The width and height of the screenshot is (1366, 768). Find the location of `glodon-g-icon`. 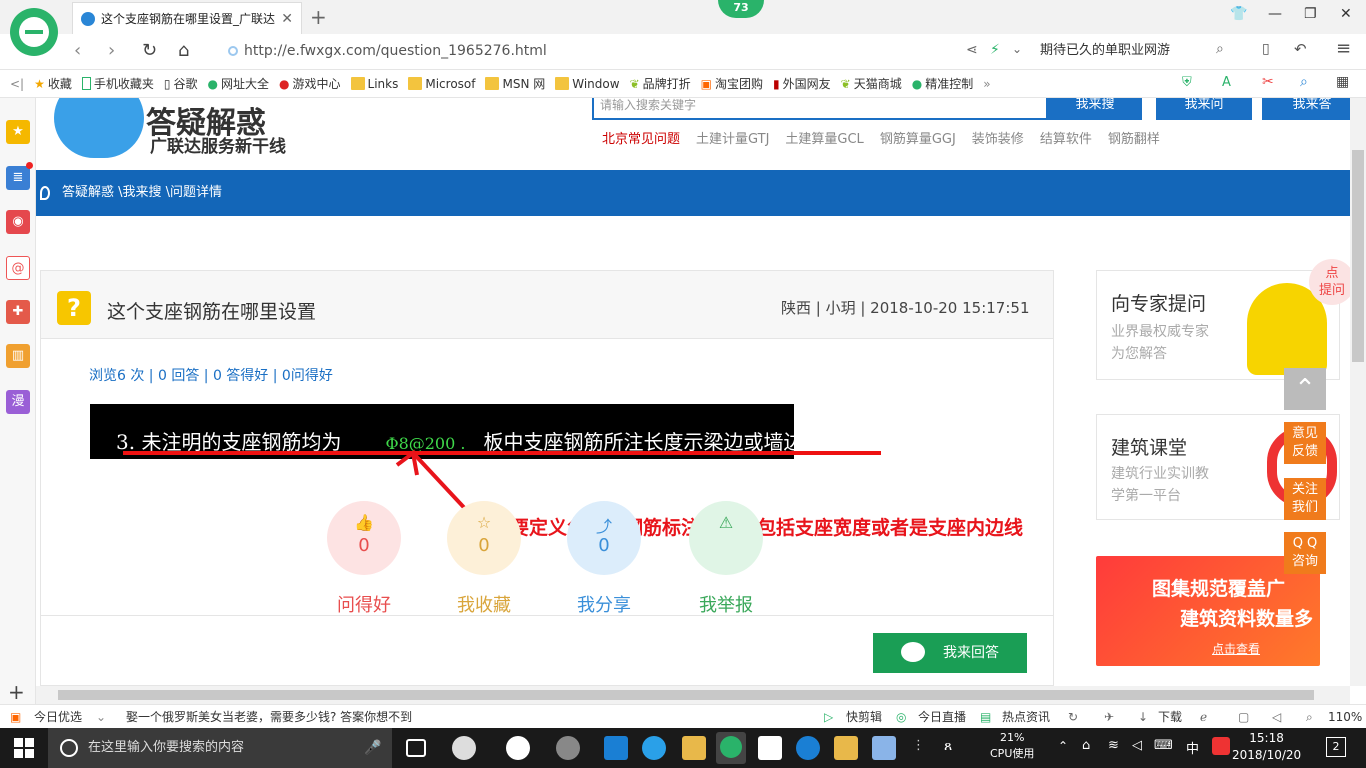

glodon-g-icon is located at coordinates (808, 748).